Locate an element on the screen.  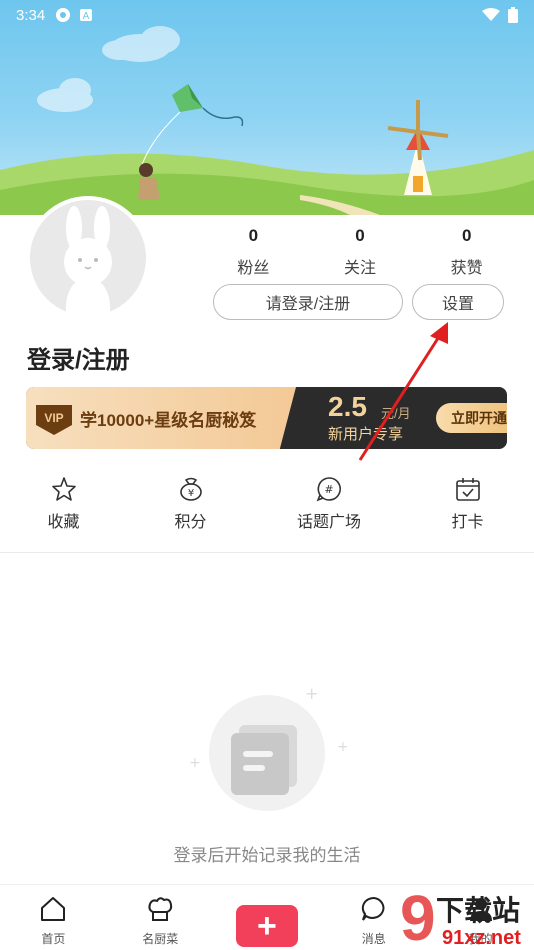
quick-action-checkin: 打卡 is located at coordinates (467, 504).